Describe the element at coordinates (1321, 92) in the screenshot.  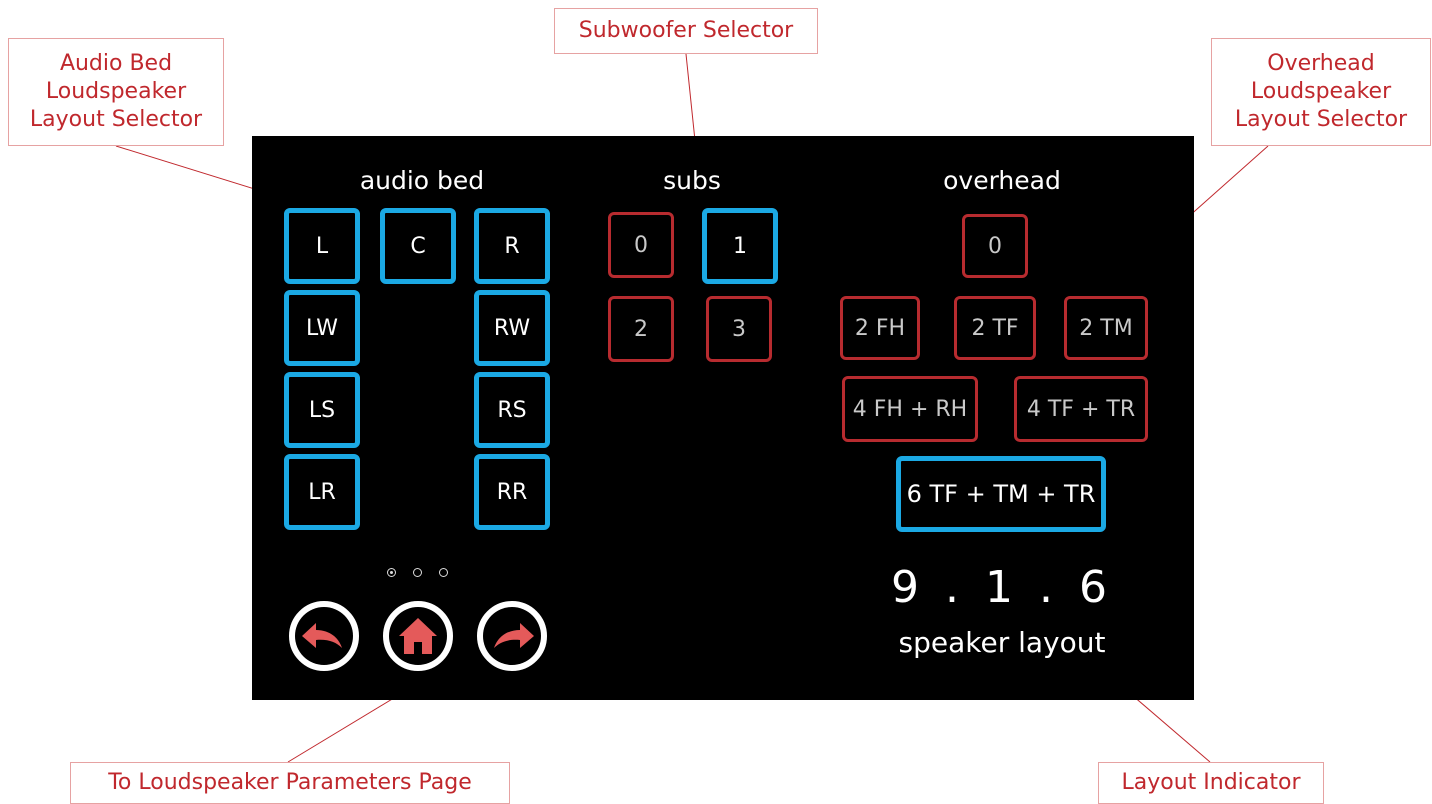
I see `callout-overhead-selector: Overhead Loudspeaker Layout Selector` at that location.